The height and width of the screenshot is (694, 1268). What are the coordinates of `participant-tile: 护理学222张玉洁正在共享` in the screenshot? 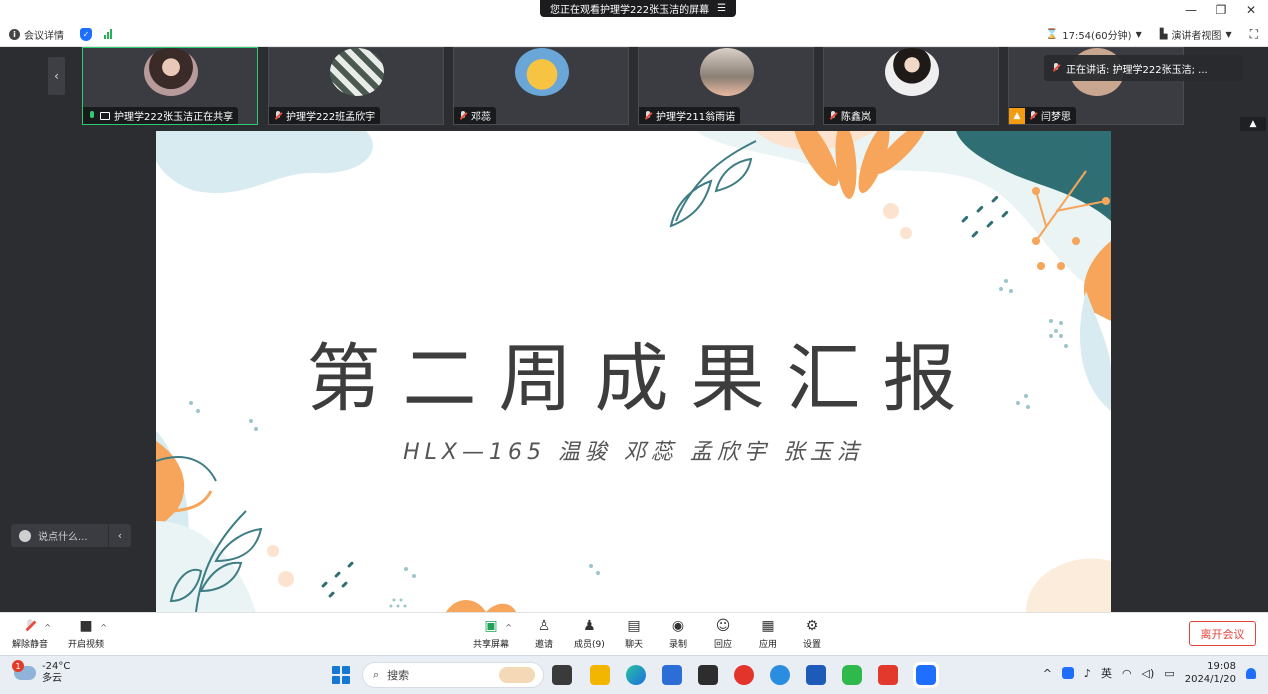 It's located at (170, 86).